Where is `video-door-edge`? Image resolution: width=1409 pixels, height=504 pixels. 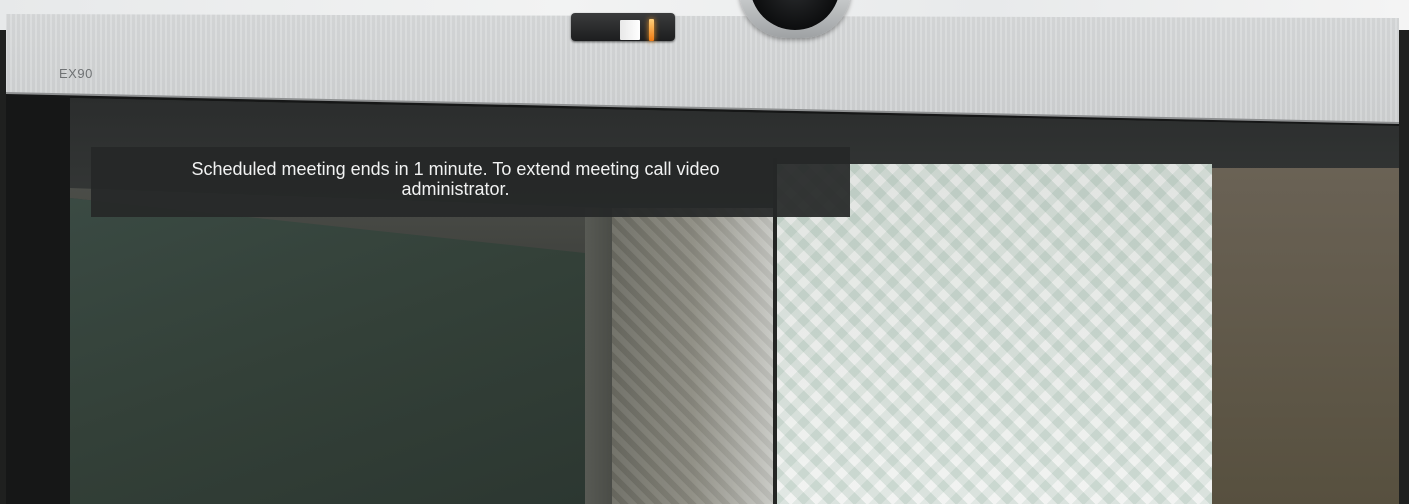
video-door-edge is located at coordinates (598, 356).